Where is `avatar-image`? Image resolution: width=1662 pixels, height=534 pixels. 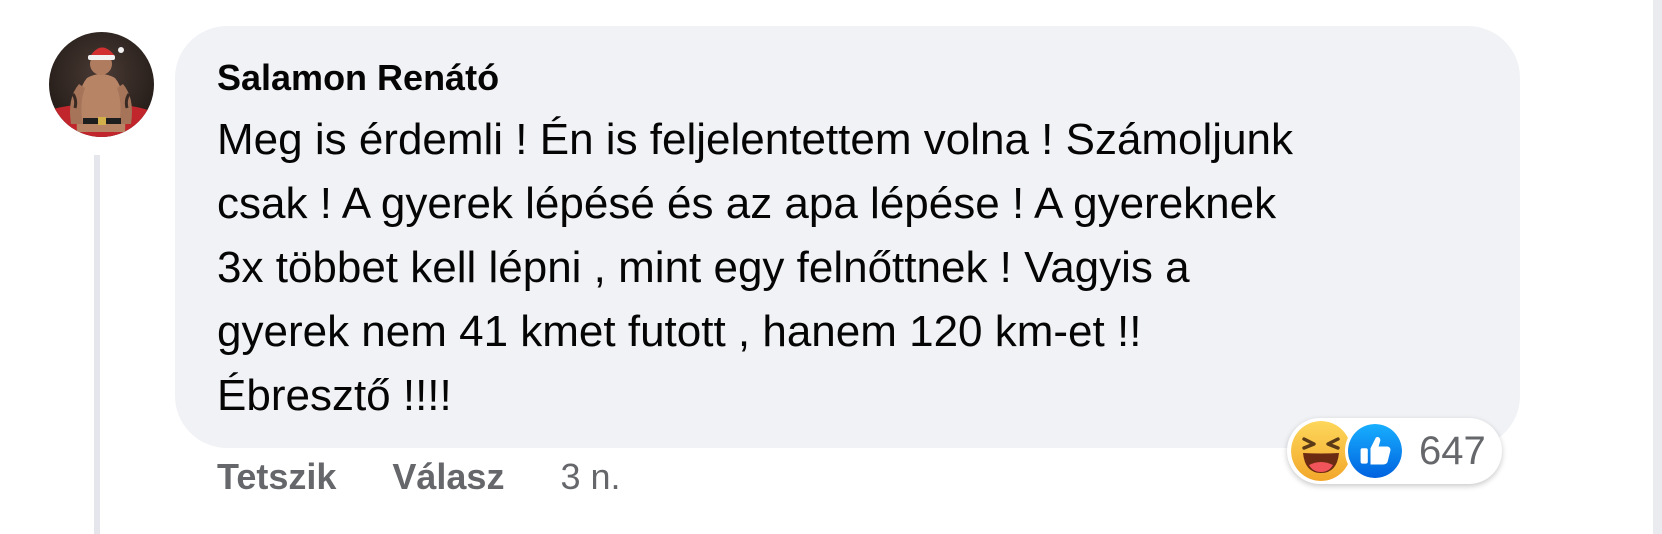 avatar-image is located at coordinates (101, 84).